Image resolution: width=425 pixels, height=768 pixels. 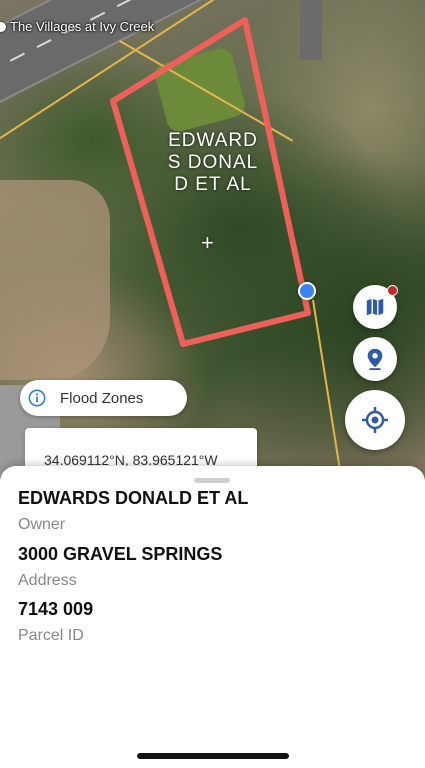 I want to click on location-pin-icon, so click(x=375, y=359).